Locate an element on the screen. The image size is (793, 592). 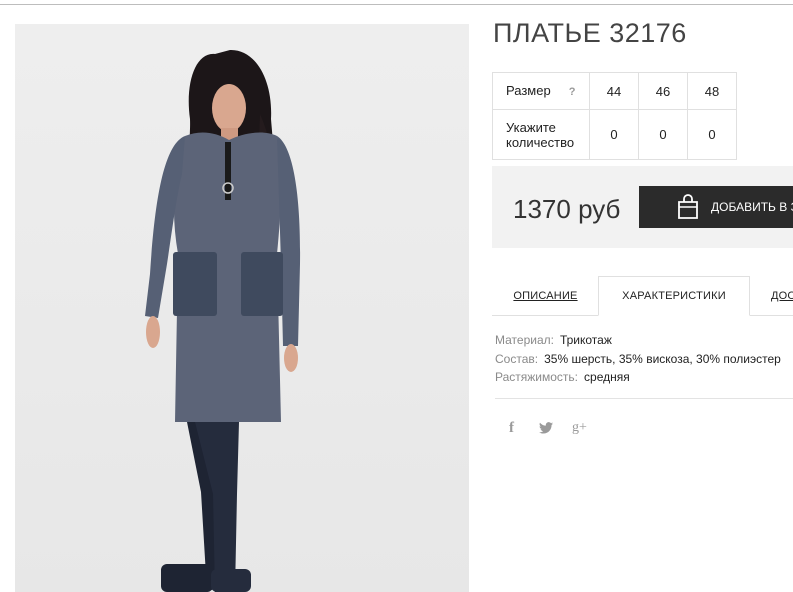
size-46: 46 is located at coordinates (663, 91).